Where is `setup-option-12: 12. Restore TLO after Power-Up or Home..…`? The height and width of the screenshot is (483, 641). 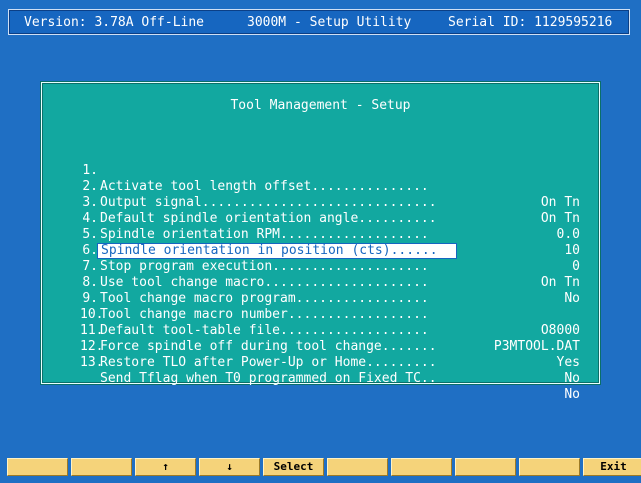 setup-option-12: 12. Restore TLO after Power-Up or Home..… is located at coordinates (330, 354).